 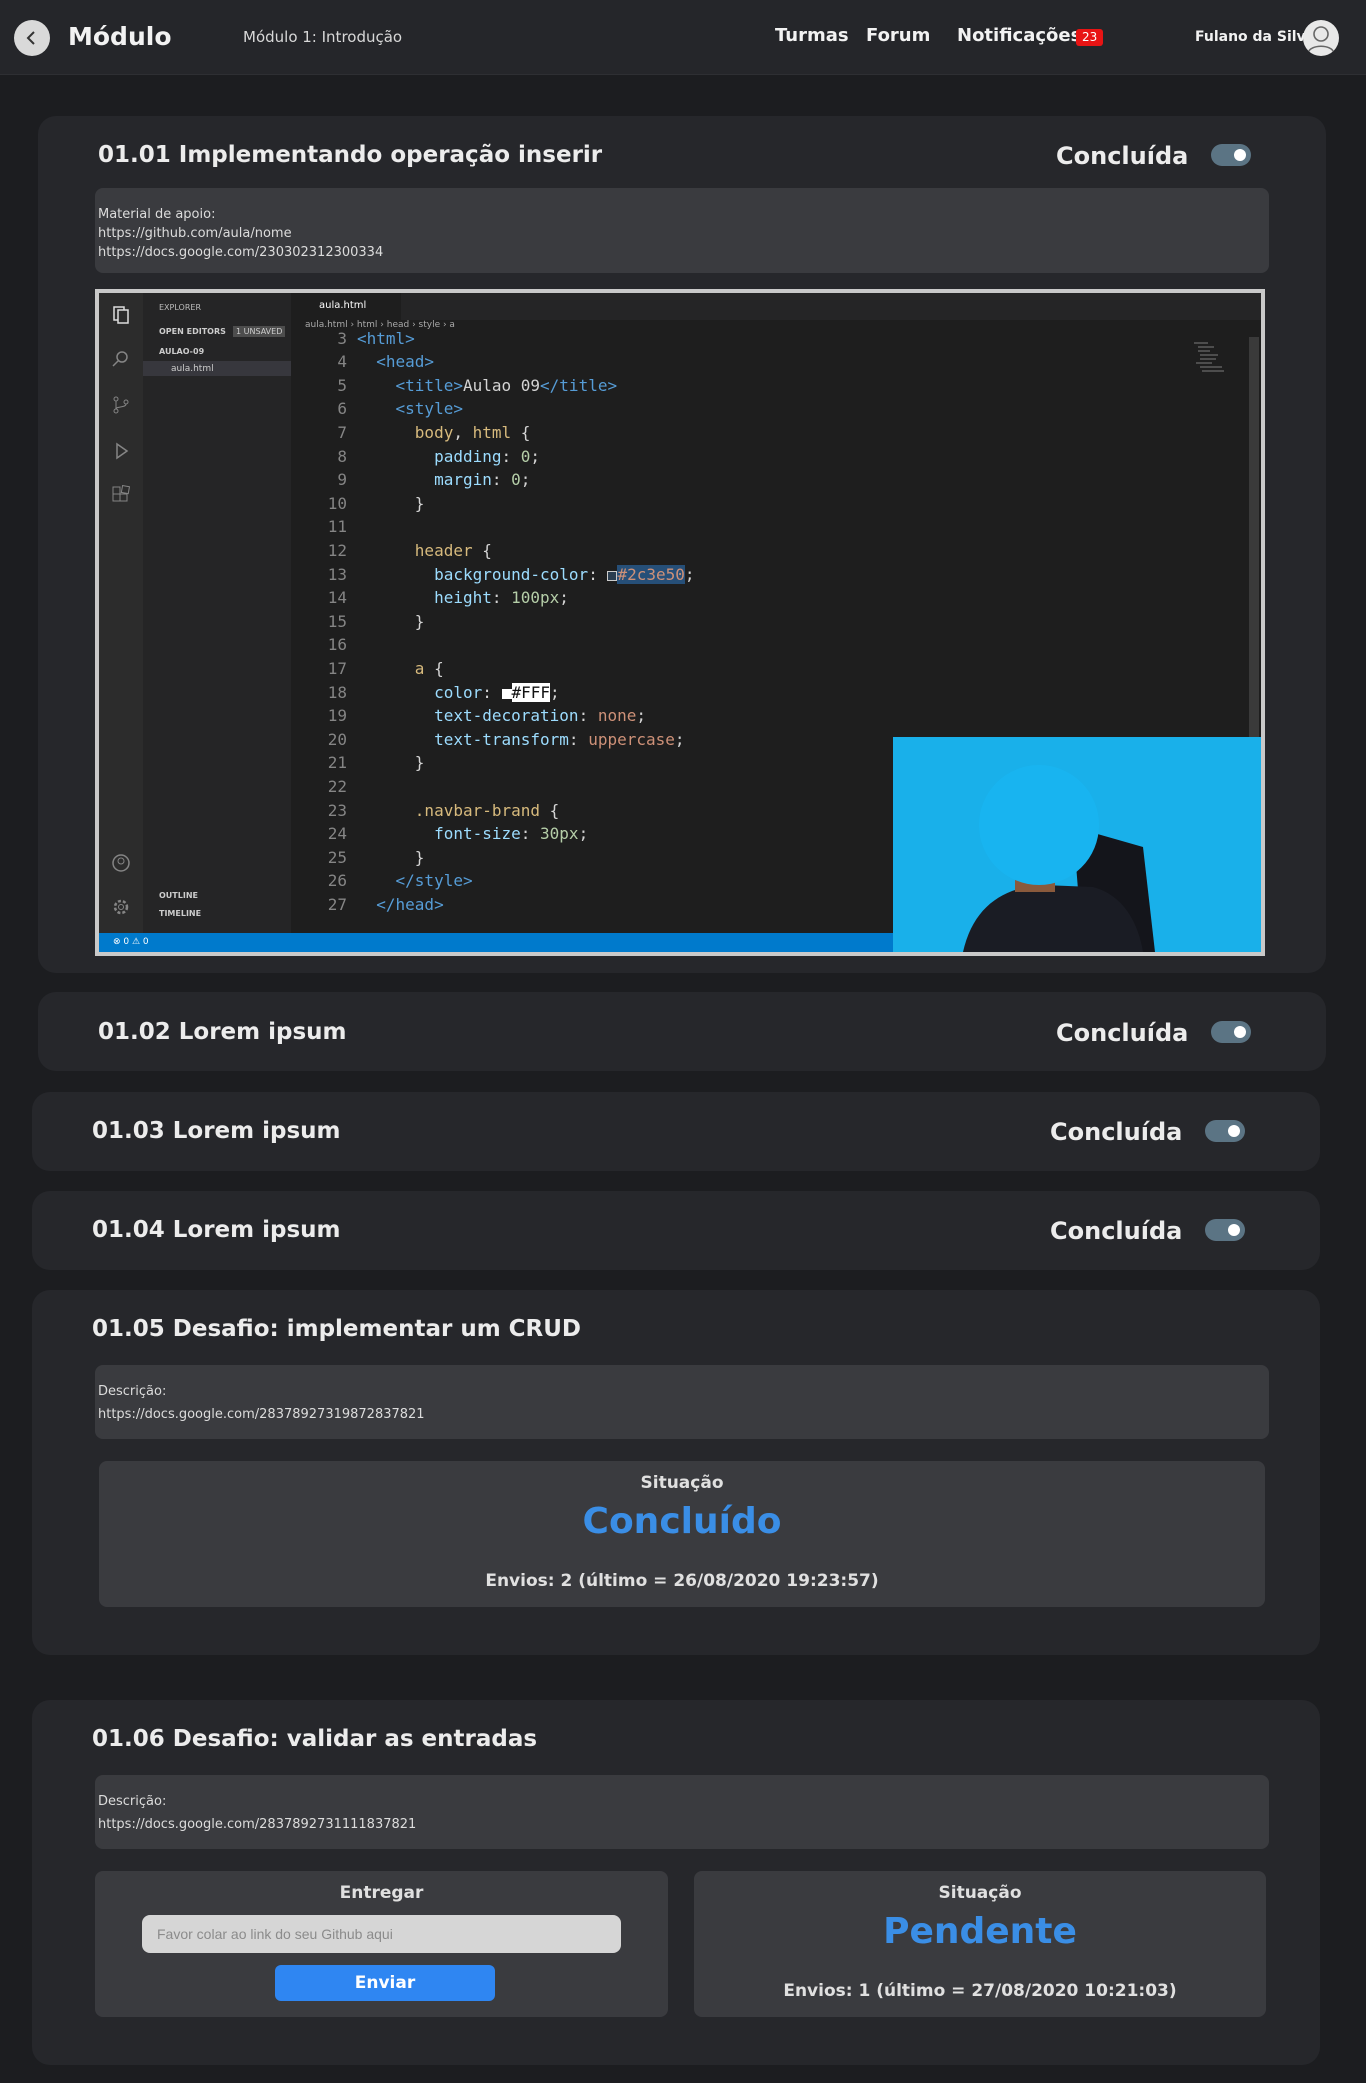 I want to click on deliver-label: Entregar, so click(x=381, y=1893).